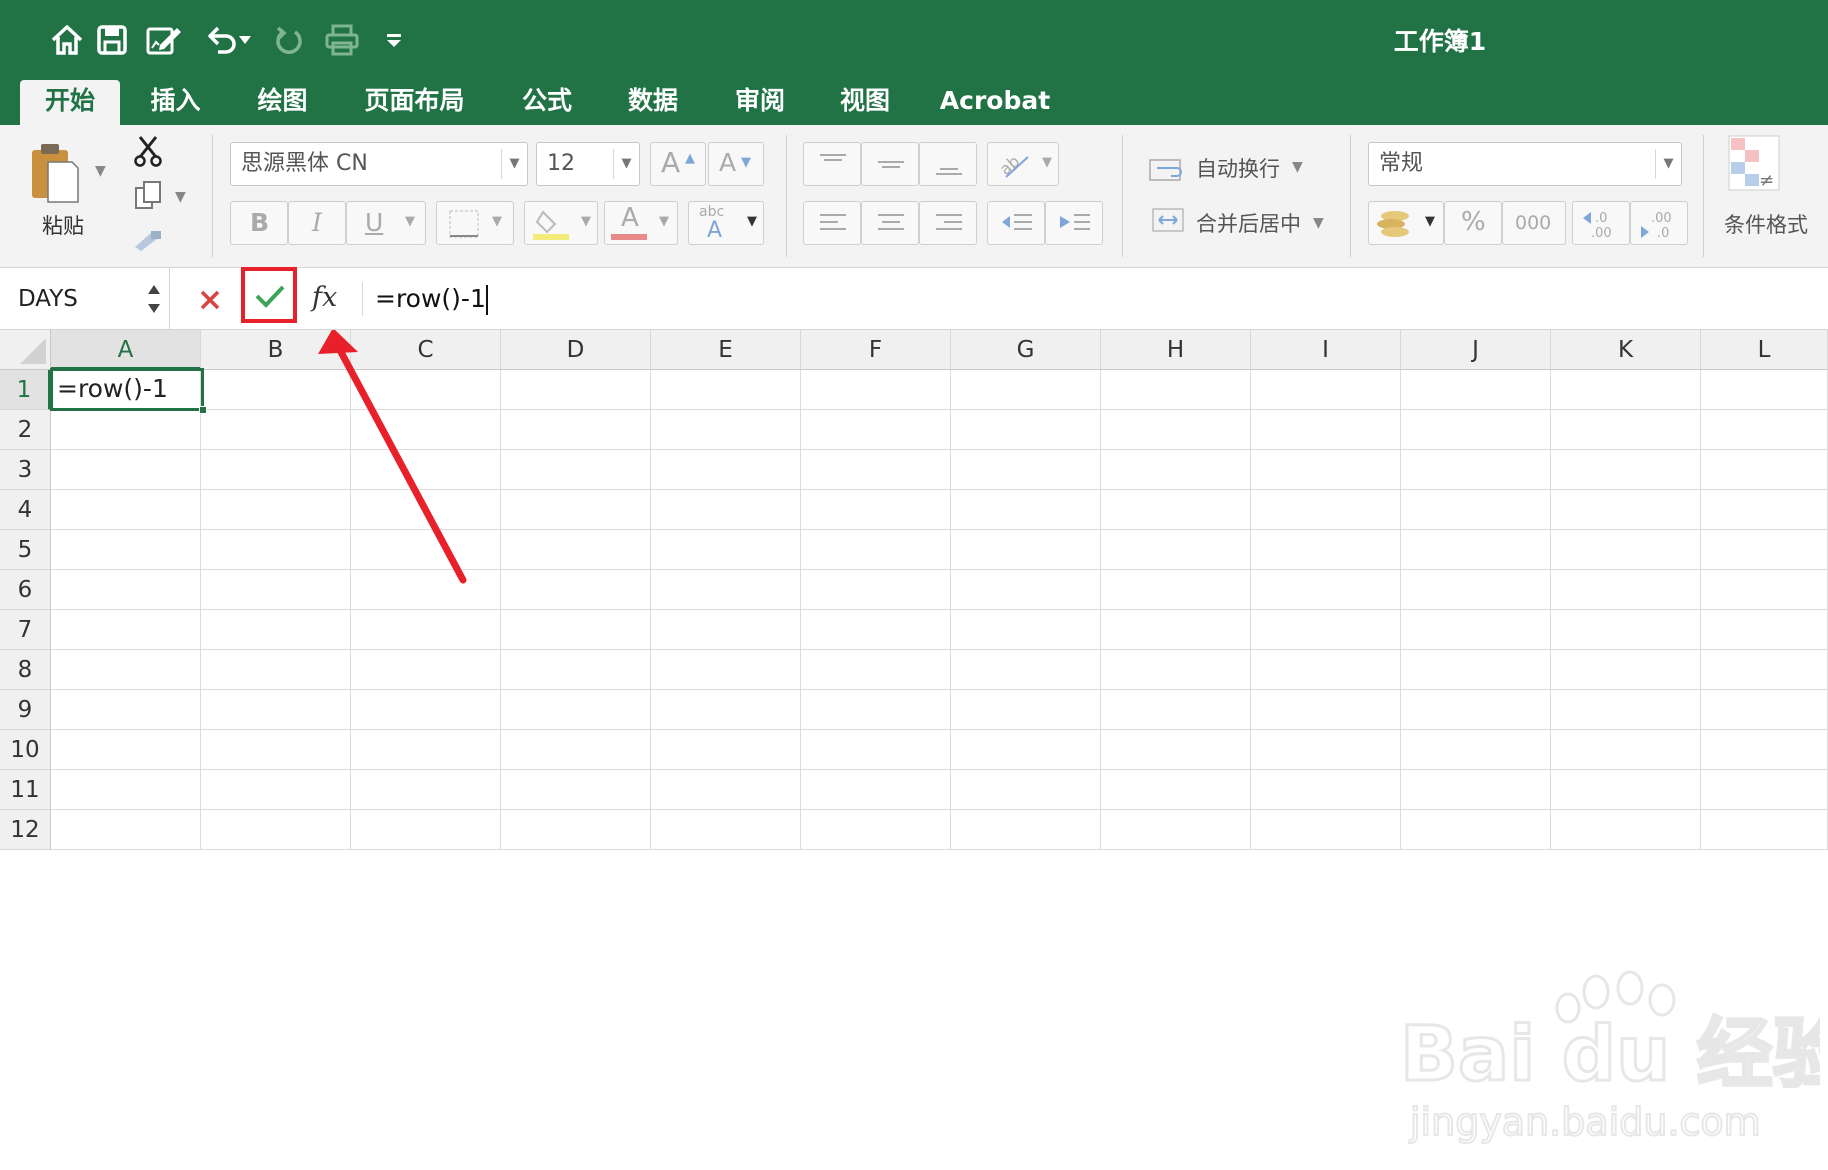 The width and height of the screenshot is (1828, 1170). I want to click on font-color-button: A ▼, so click(641, 223).